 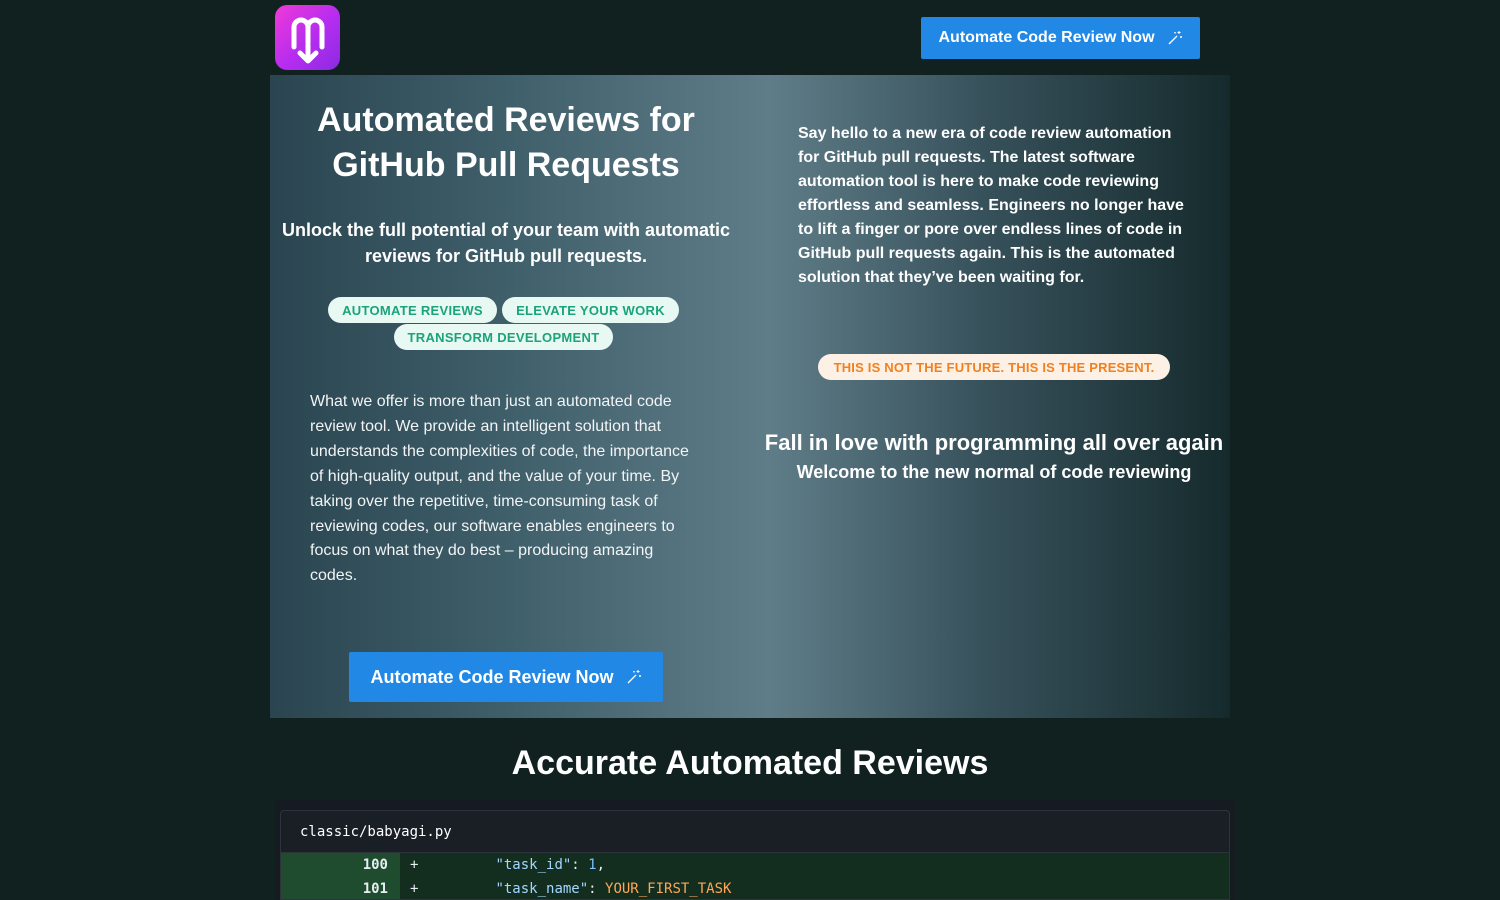 I want to click on hero-automate-code-review-button: Automate Code Review Now, so click(x=506, y=677).